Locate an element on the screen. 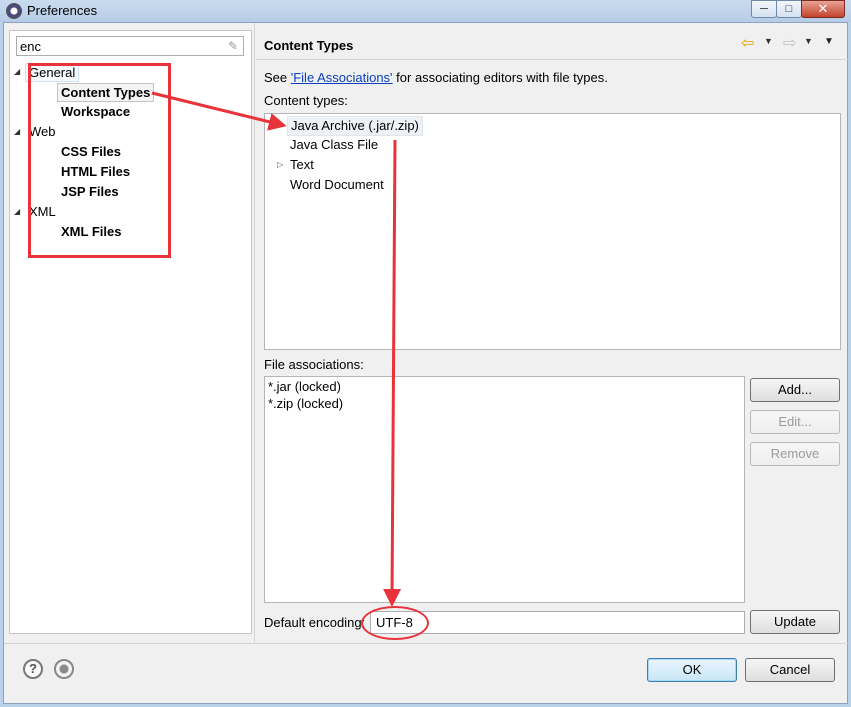 This screenshot has width=851, height=707. tree-item-workspace: Workspace is located at coordinates (95, 112).